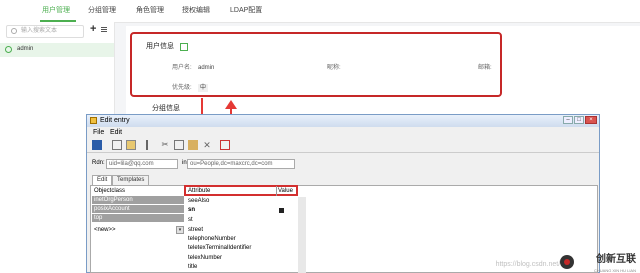  I want to click on menu-edit: Edit, so click(116, 132).